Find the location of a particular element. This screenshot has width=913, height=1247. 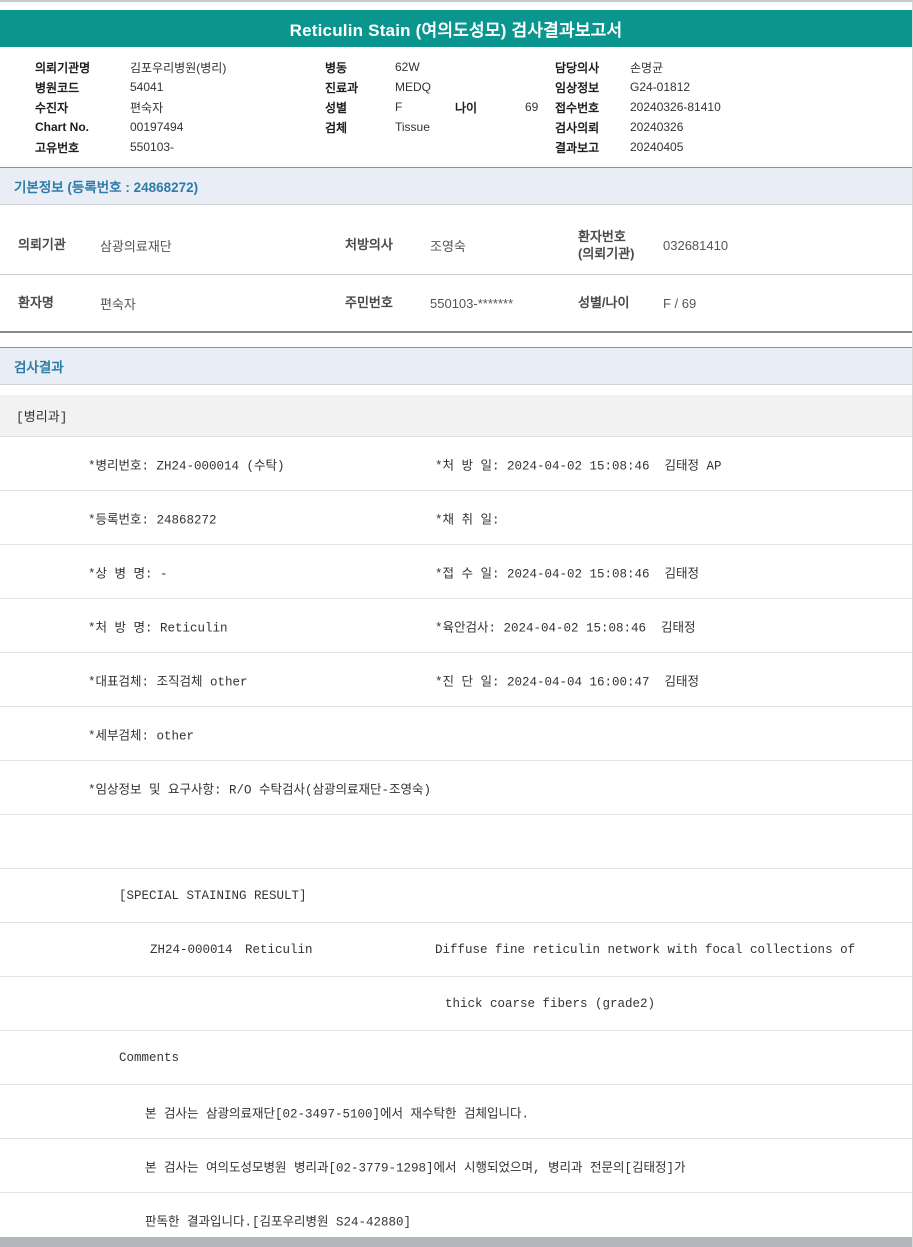

field-label-age: 나이 is located at coordinates (466, 107).